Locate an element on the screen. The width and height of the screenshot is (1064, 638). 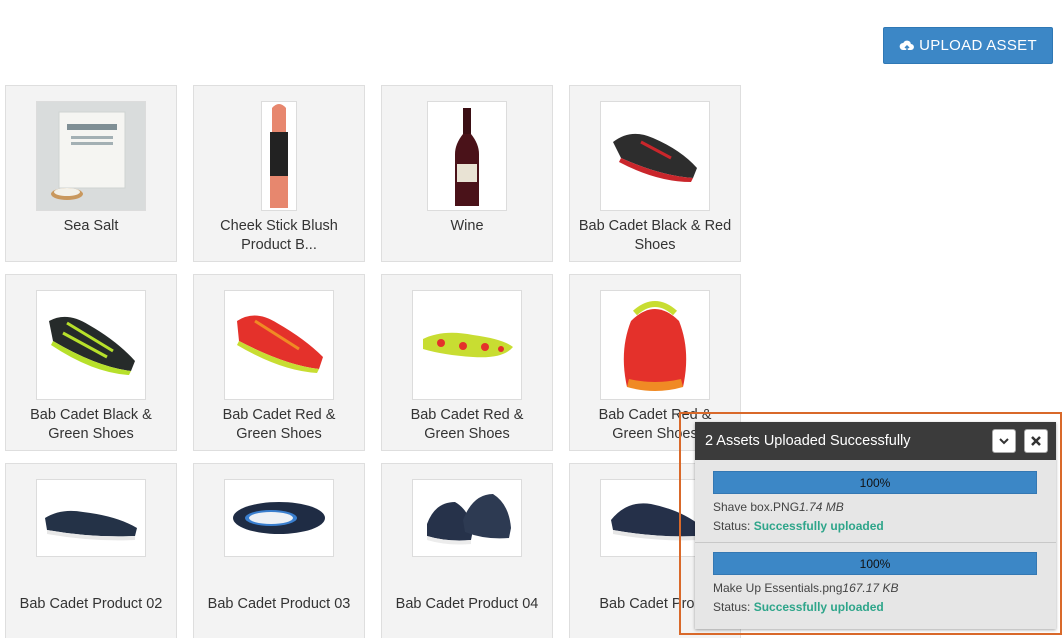
close-button is located at coordinates (1036, 441).